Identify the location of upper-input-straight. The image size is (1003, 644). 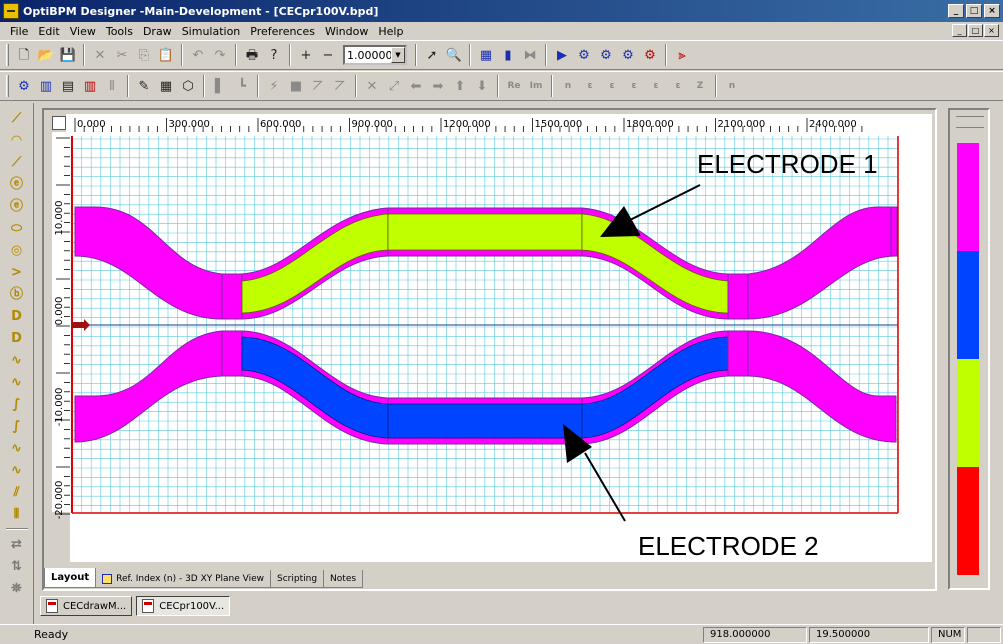
(232, 296).